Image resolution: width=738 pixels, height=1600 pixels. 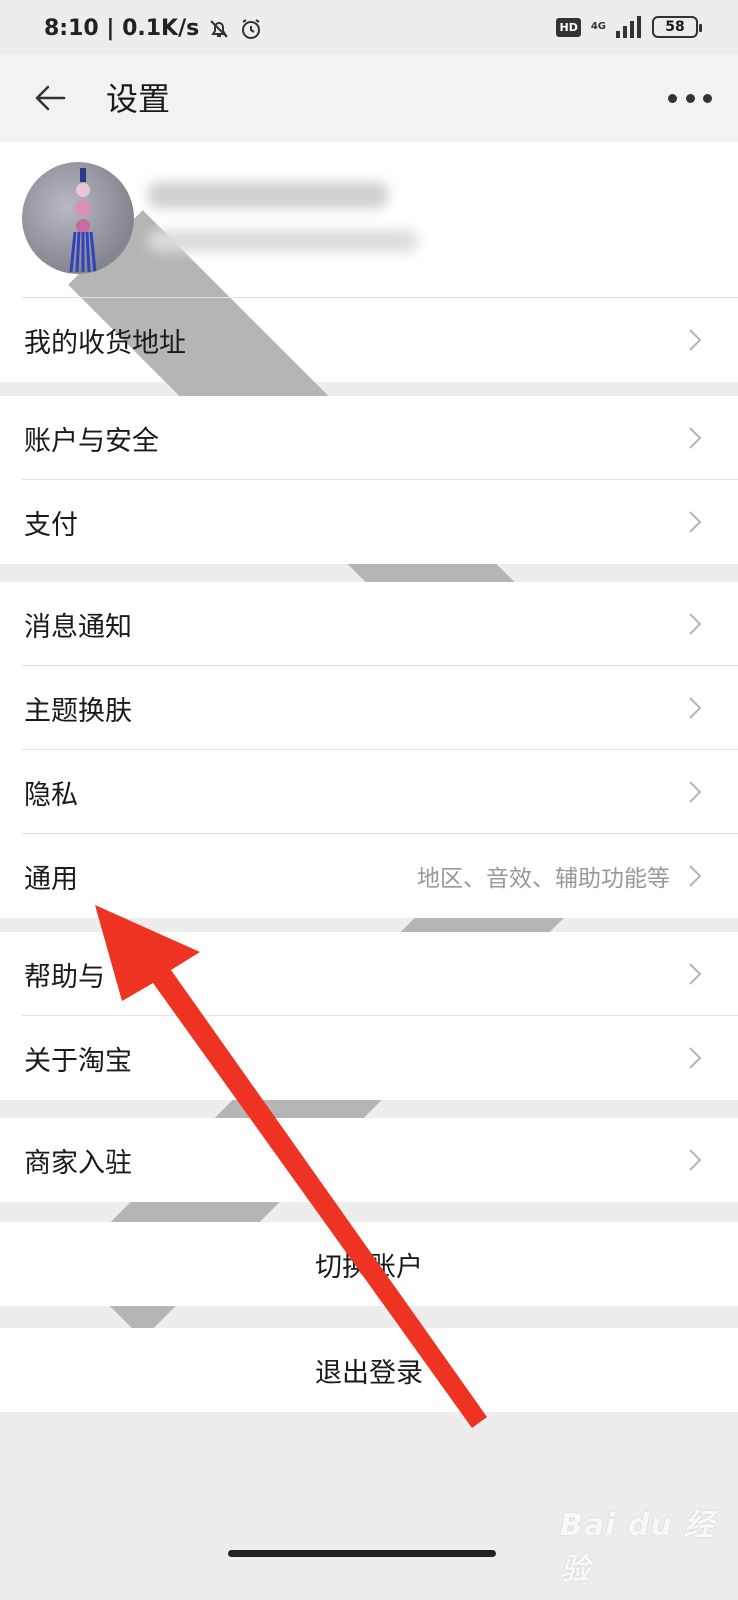 I want to click on signal-icon, so click(x=628, y=27).